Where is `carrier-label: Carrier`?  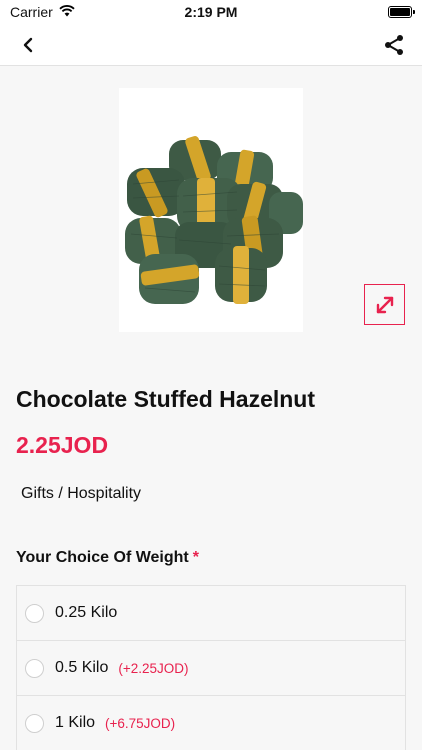 carrier-label: Carrier is located at coordinates (31, 12).